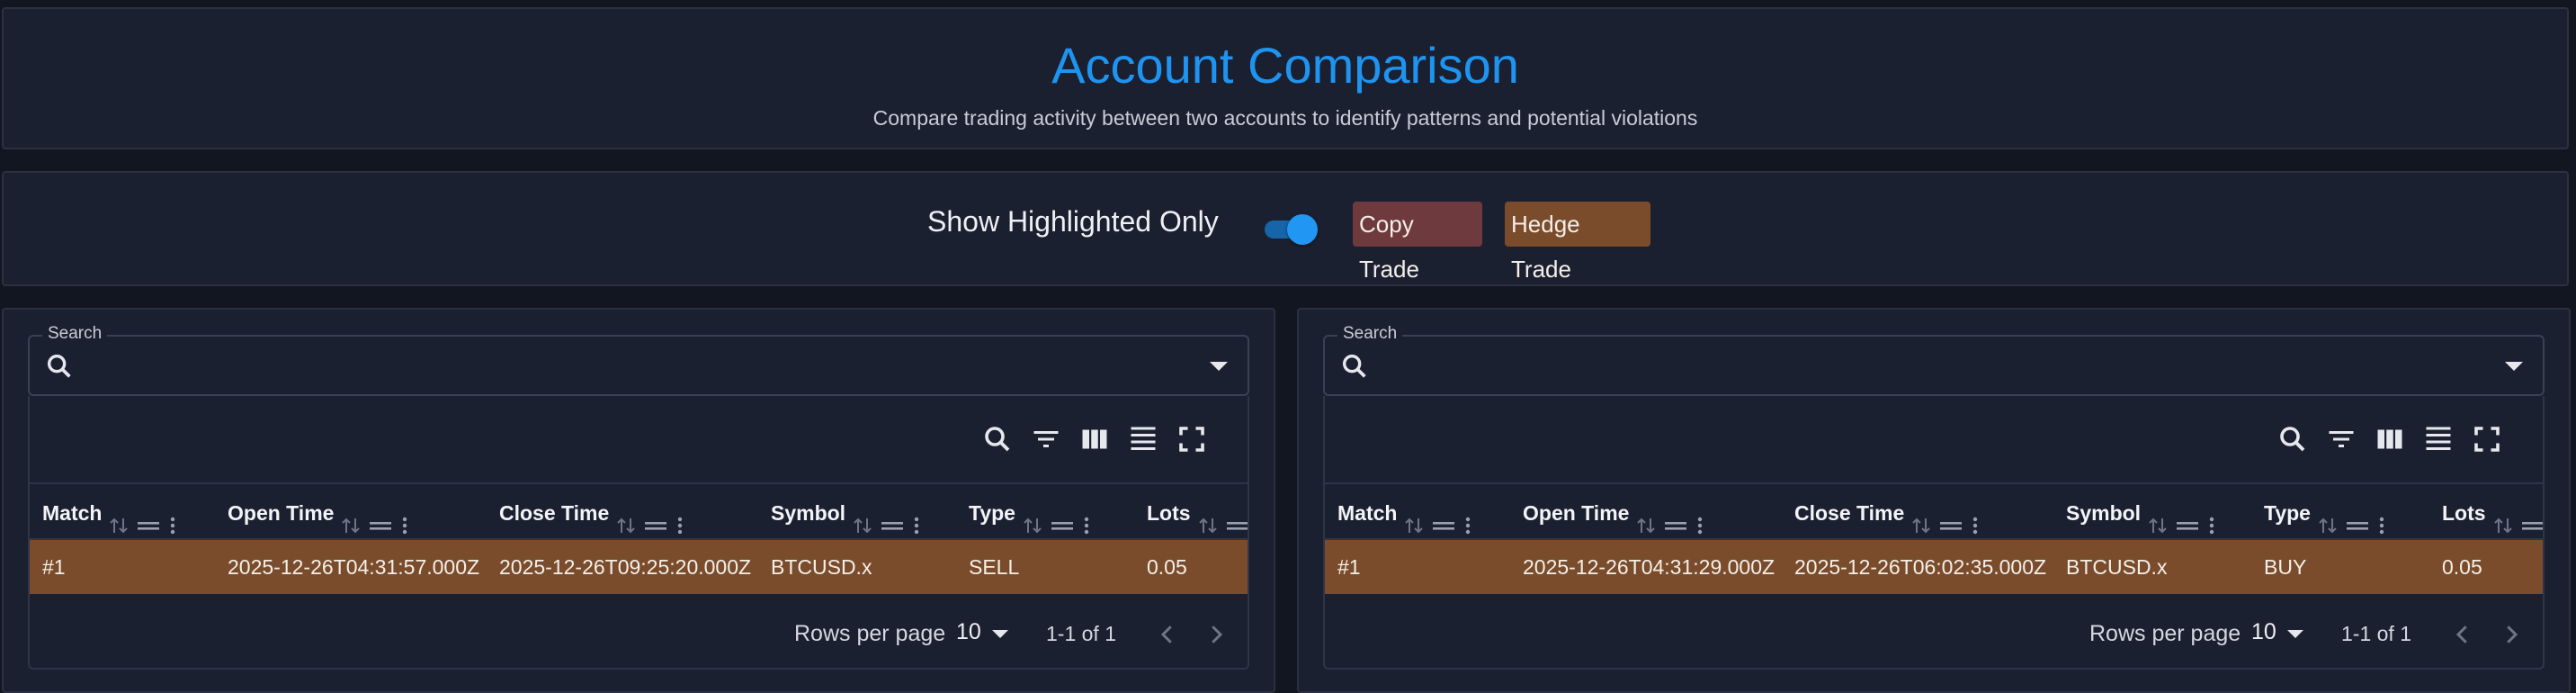 The image size is (2576, 693). Describe the element at coordinates (1577, 243) in the screenshot. I see `hedge-trade-legend: Hedge Trade` at that location.